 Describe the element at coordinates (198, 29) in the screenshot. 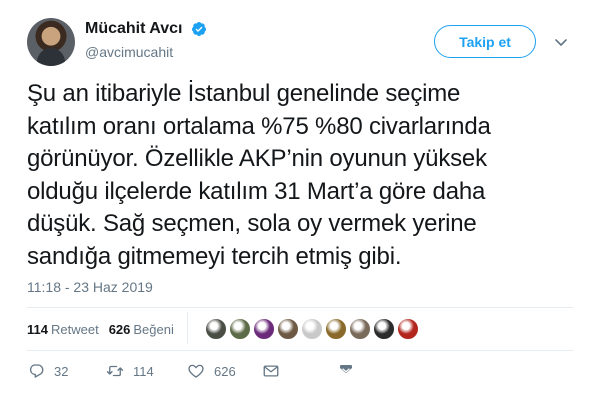

I see `verified-badge-icon` at that location.